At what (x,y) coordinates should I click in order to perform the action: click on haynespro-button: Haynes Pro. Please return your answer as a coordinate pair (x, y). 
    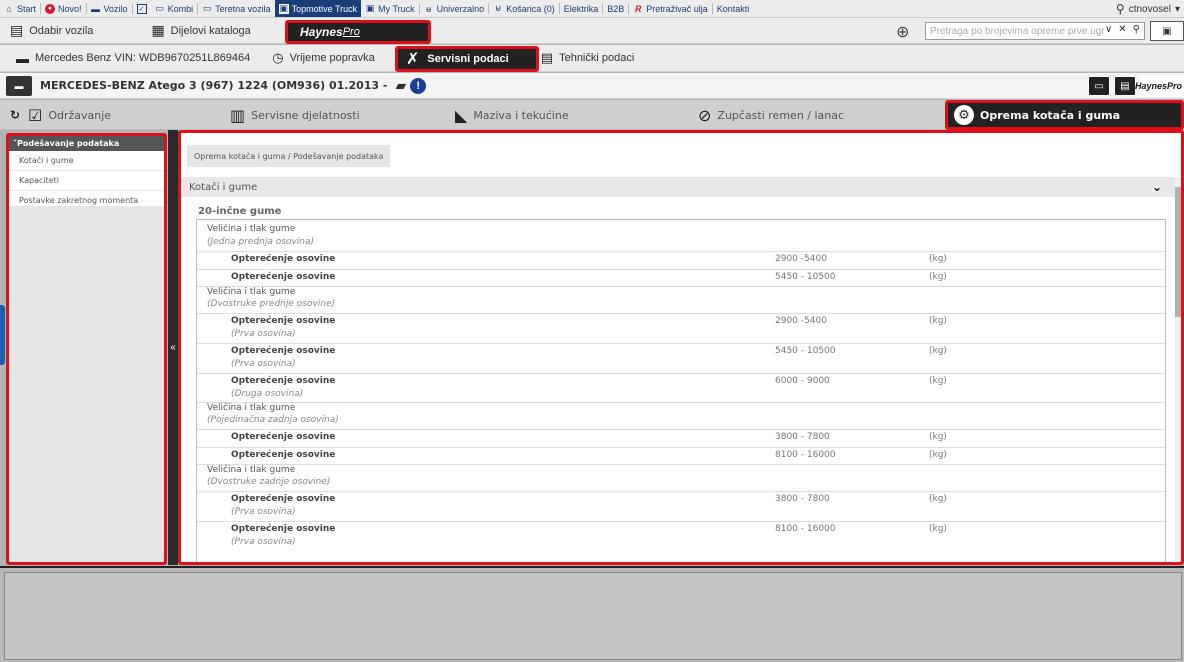
    Looking at the image, I should click on (358, 32).